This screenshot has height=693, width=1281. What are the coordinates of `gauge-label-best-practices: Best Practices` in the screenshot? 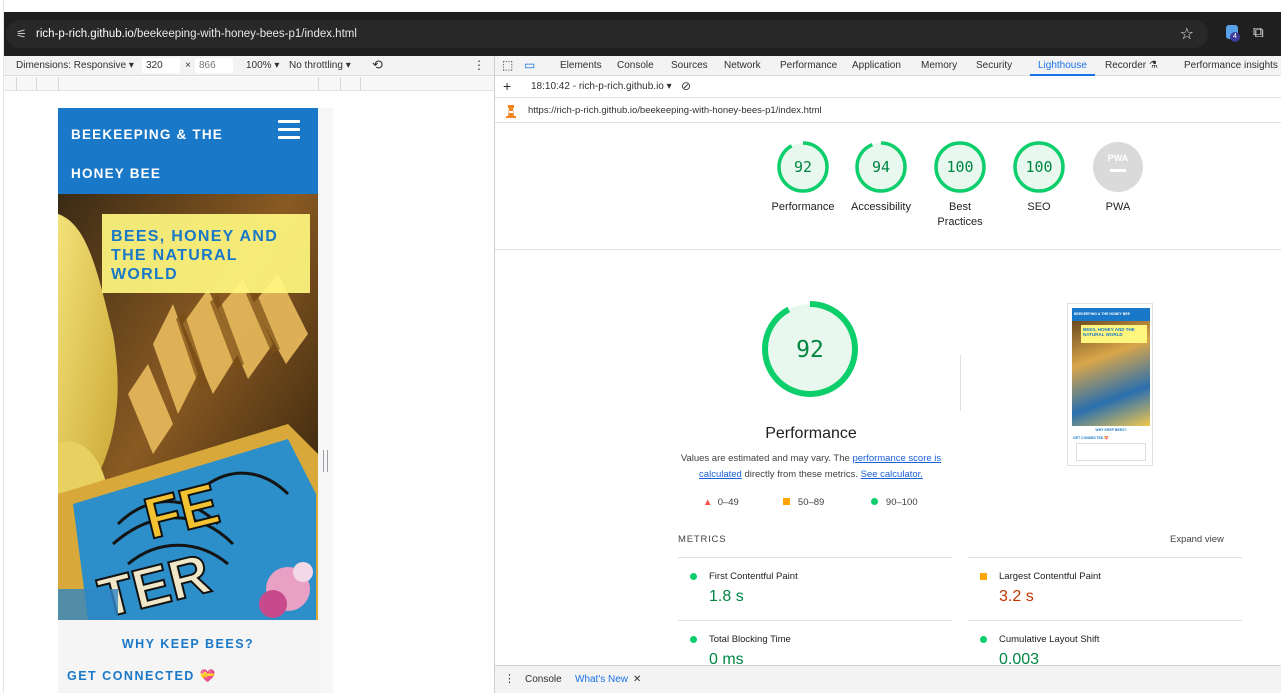 It's located at (960, 214).